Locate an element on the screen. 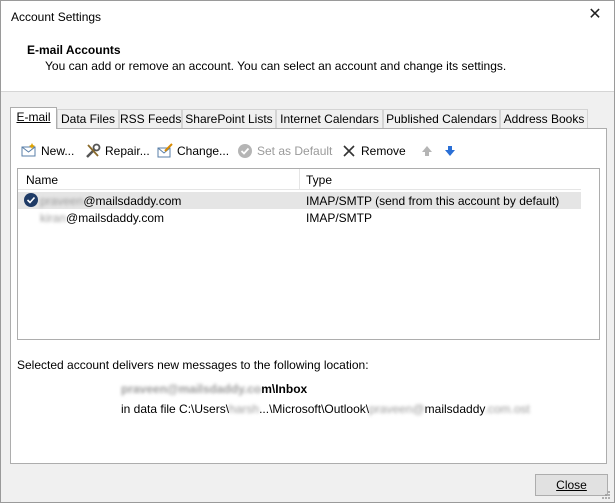  close-window-icon: ✕ is located at coordinates (595, 15).